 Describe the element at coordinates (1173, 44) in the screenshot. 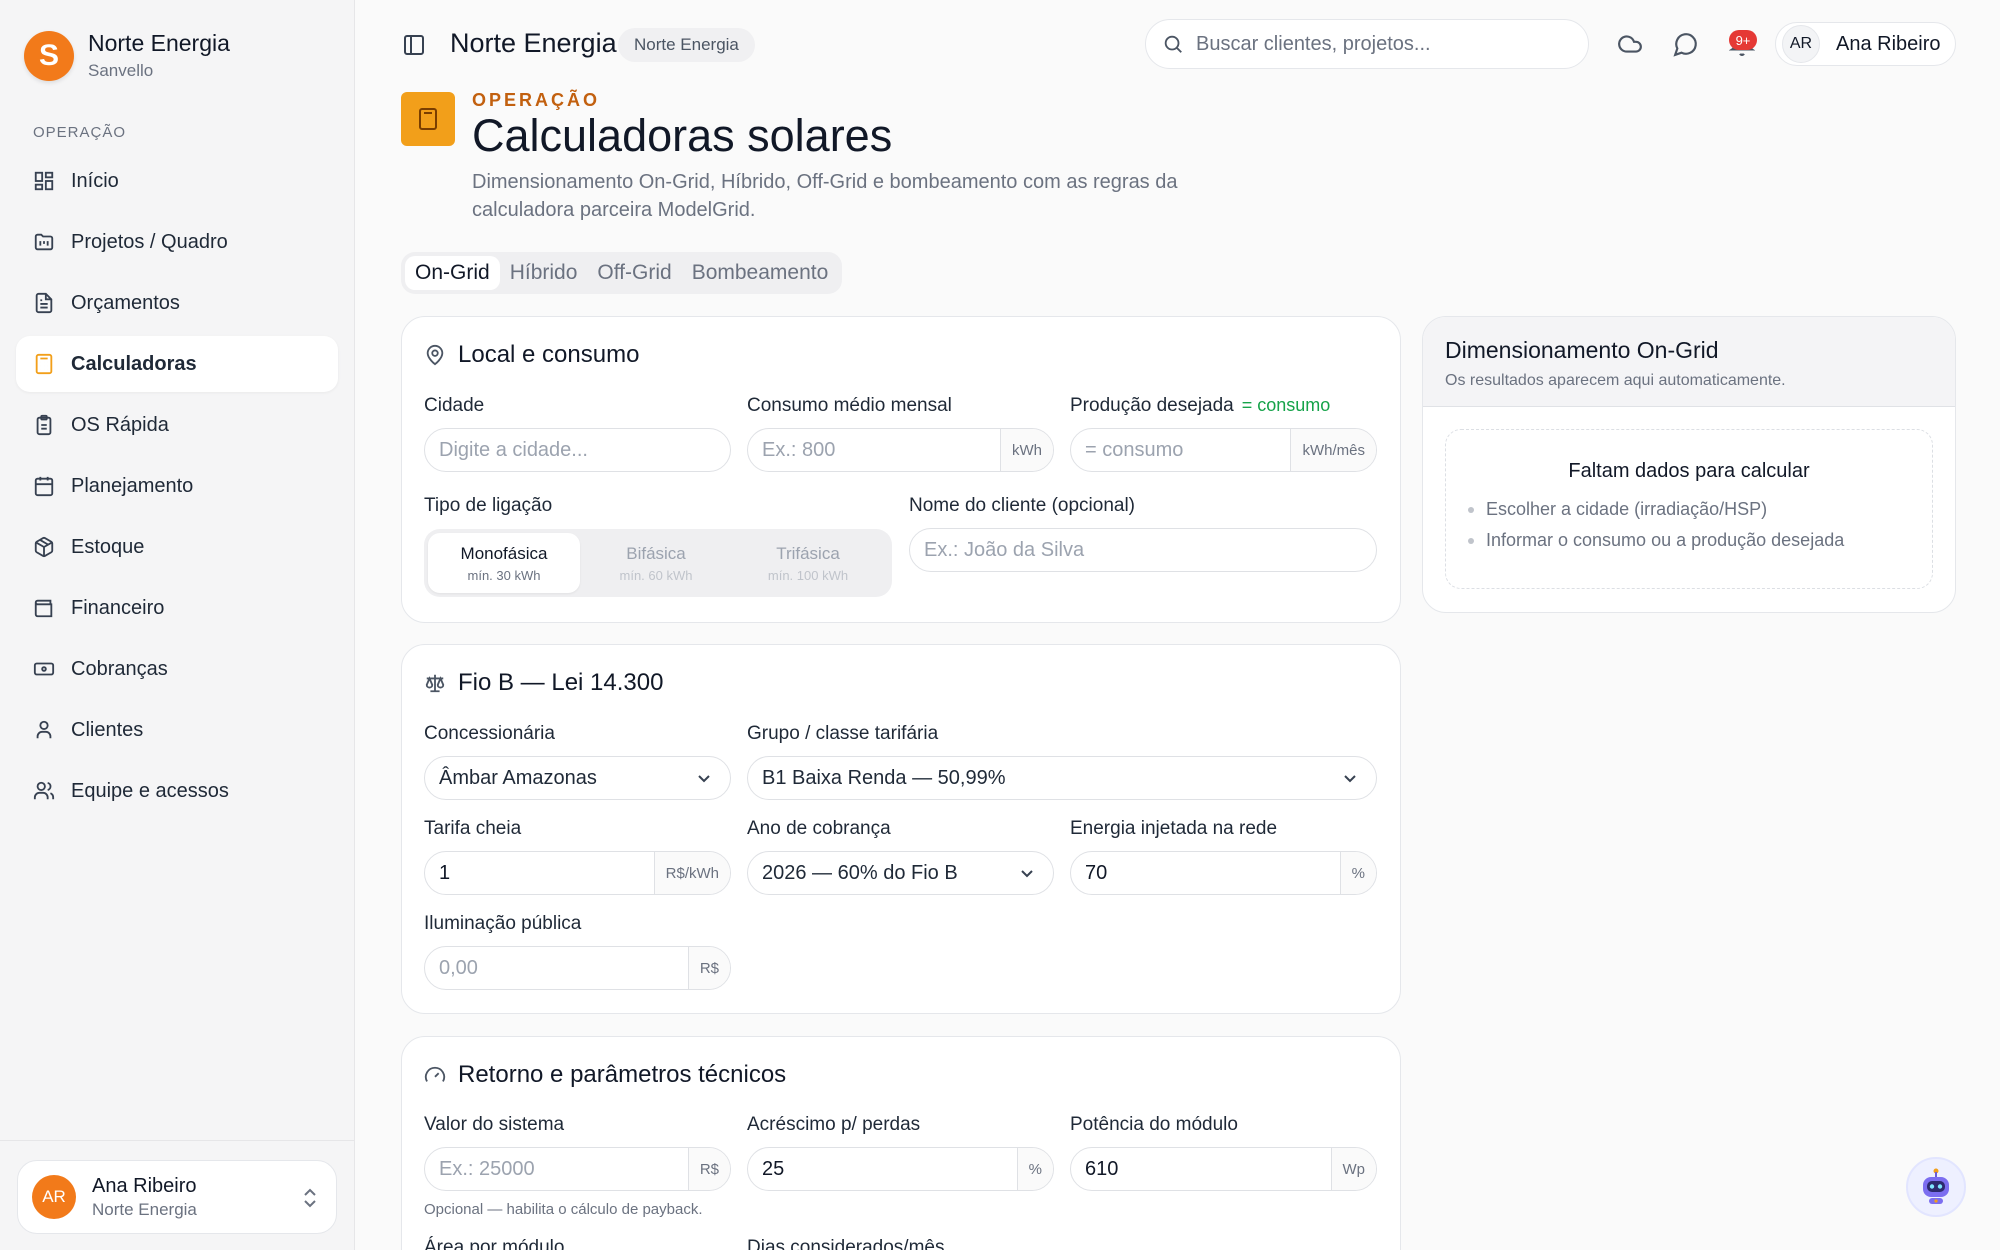

I see `search-icon` at that location.